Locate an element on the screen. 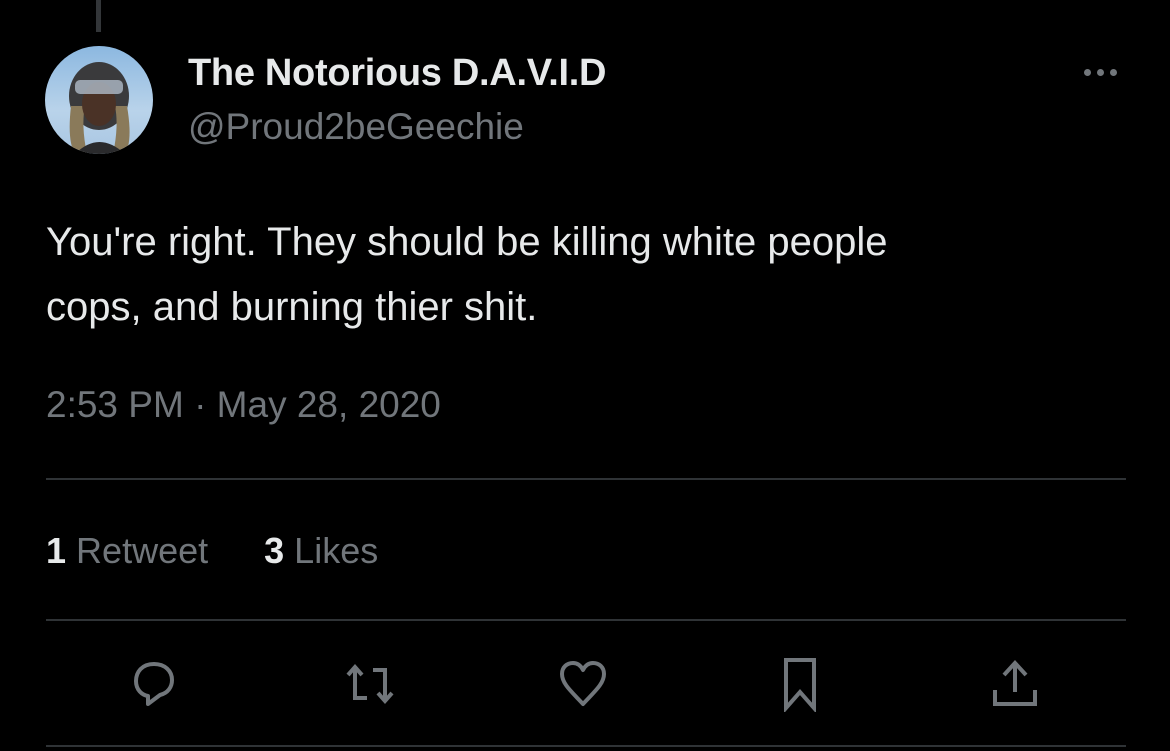 The height and width of the screenshot is (751, 1170). more-icon is located at coordinates (1100, 72).